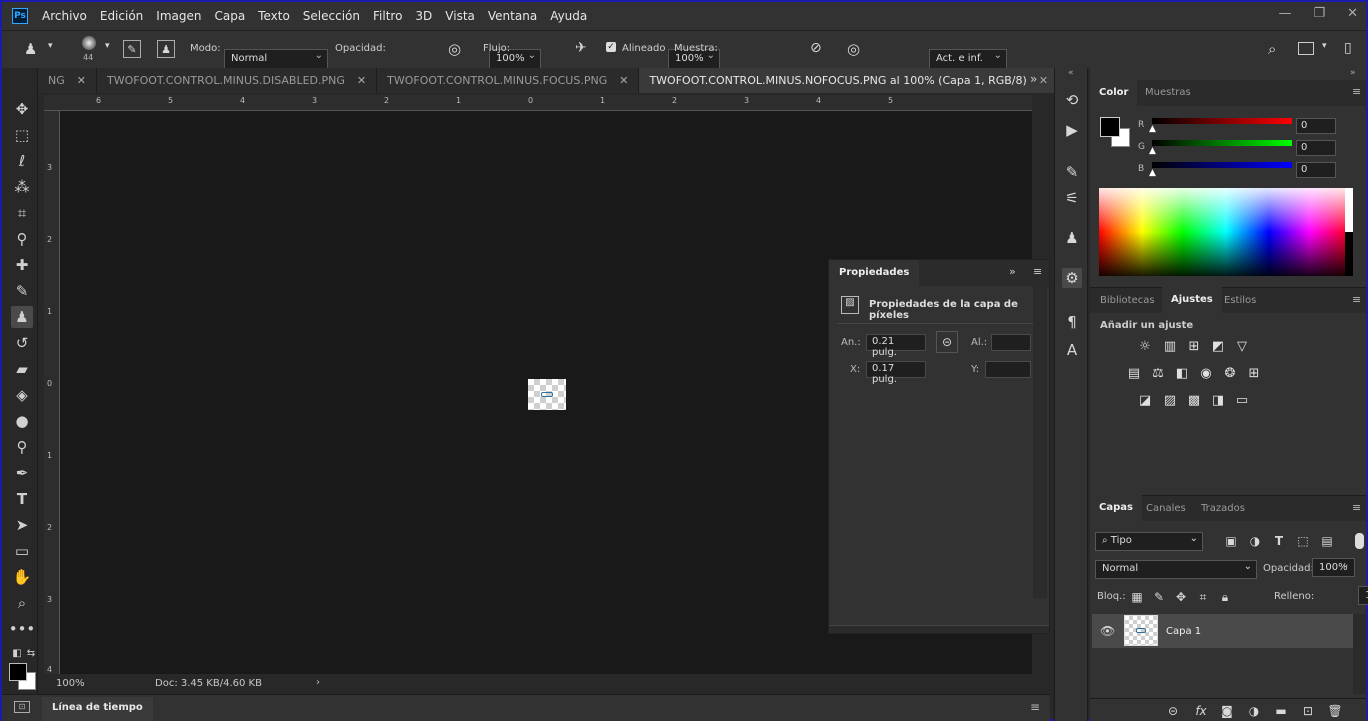 The width and height of the screenshot is (1368, 721). Describe the element at coordinates (276, 58) in the screenshot. I see `mode-select: Normal` at that location.